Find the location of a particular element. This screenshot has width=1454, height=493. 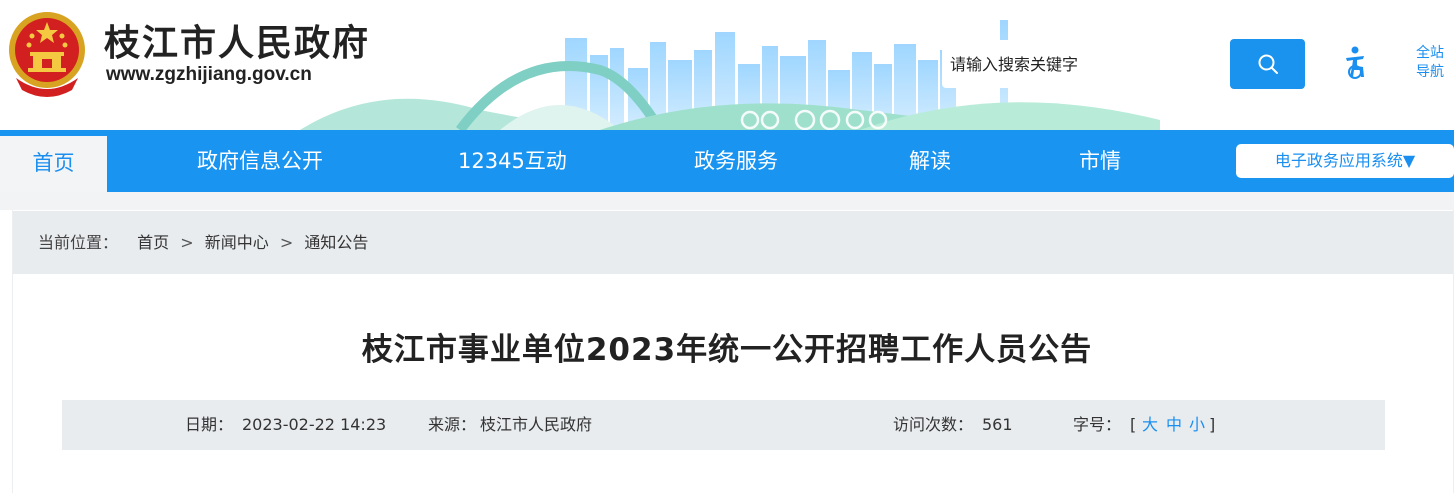

date-label: 日期： is located at coordinates (209, 424).